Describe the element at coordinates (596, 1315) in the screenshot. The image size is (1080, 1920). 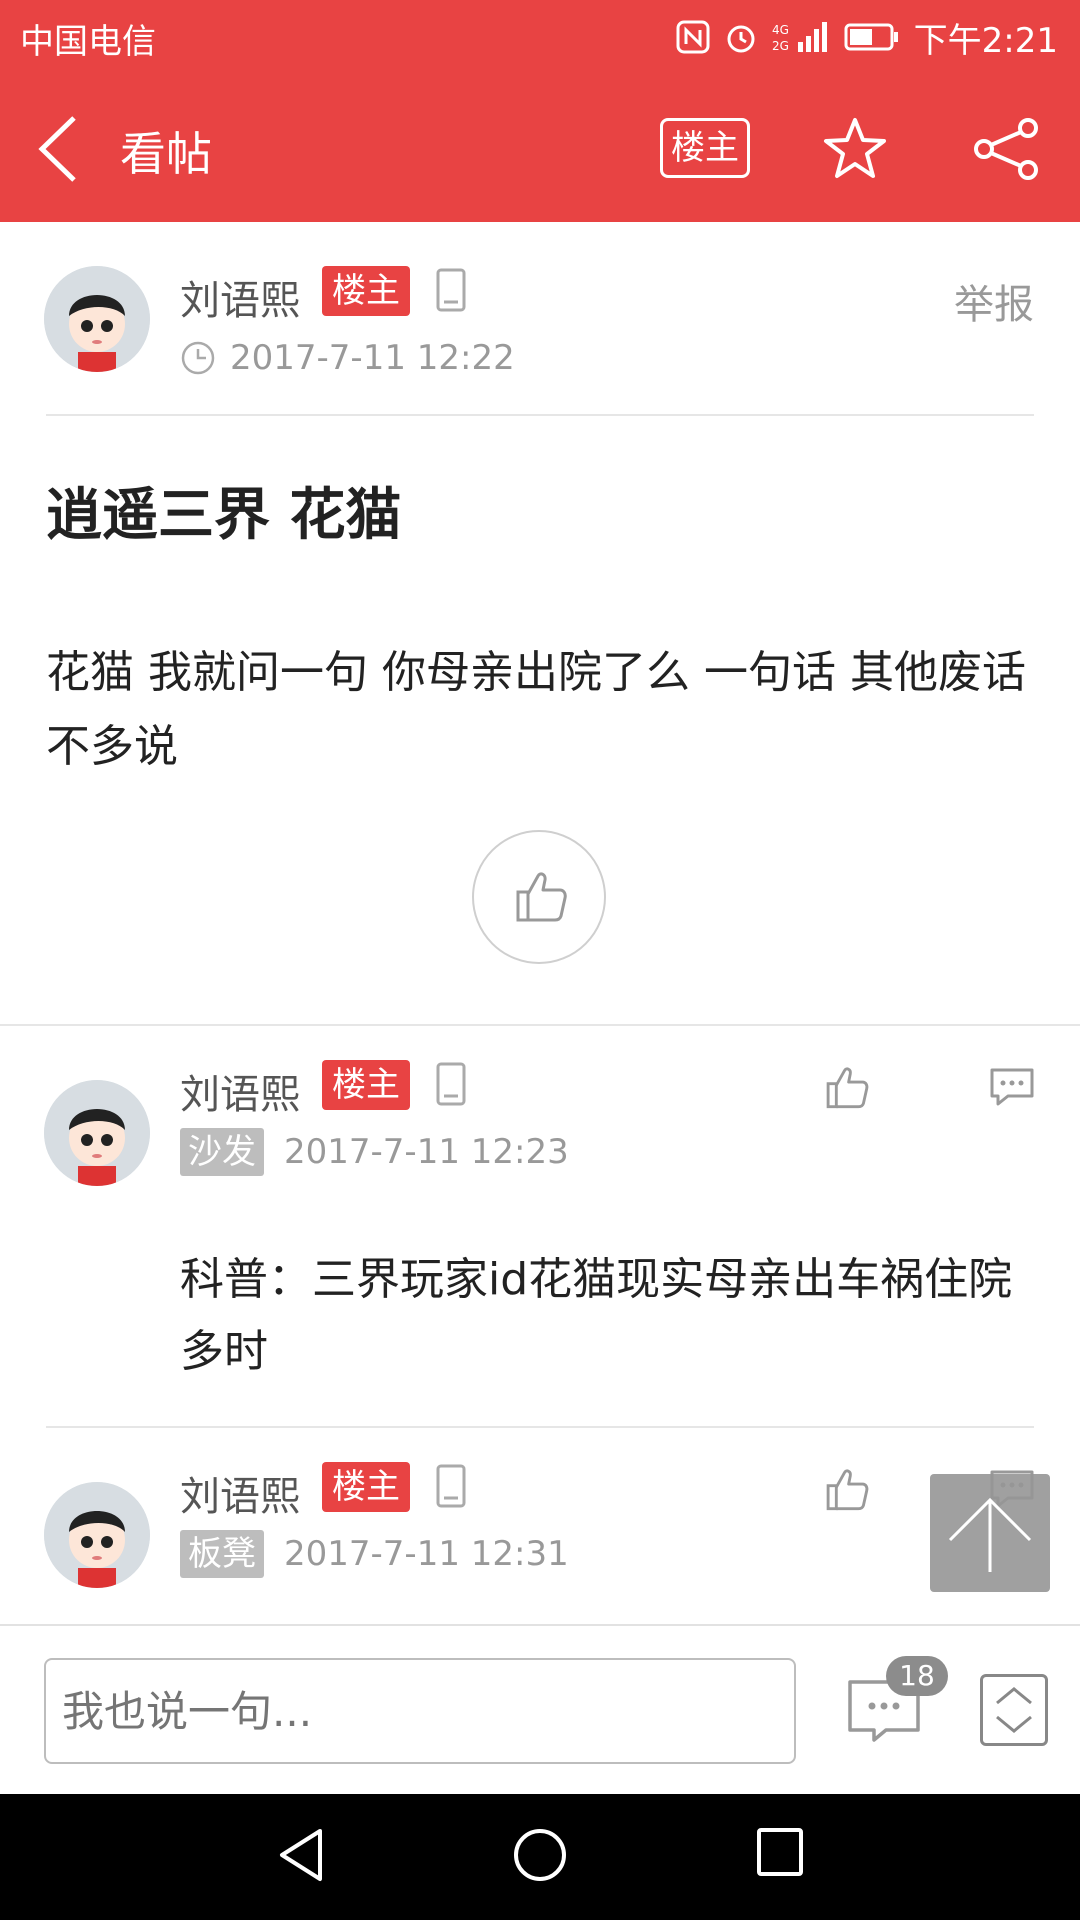
I see `reply-text: 科普：三界玩家id花猫现实母亲出车祸住院多时` at that location.